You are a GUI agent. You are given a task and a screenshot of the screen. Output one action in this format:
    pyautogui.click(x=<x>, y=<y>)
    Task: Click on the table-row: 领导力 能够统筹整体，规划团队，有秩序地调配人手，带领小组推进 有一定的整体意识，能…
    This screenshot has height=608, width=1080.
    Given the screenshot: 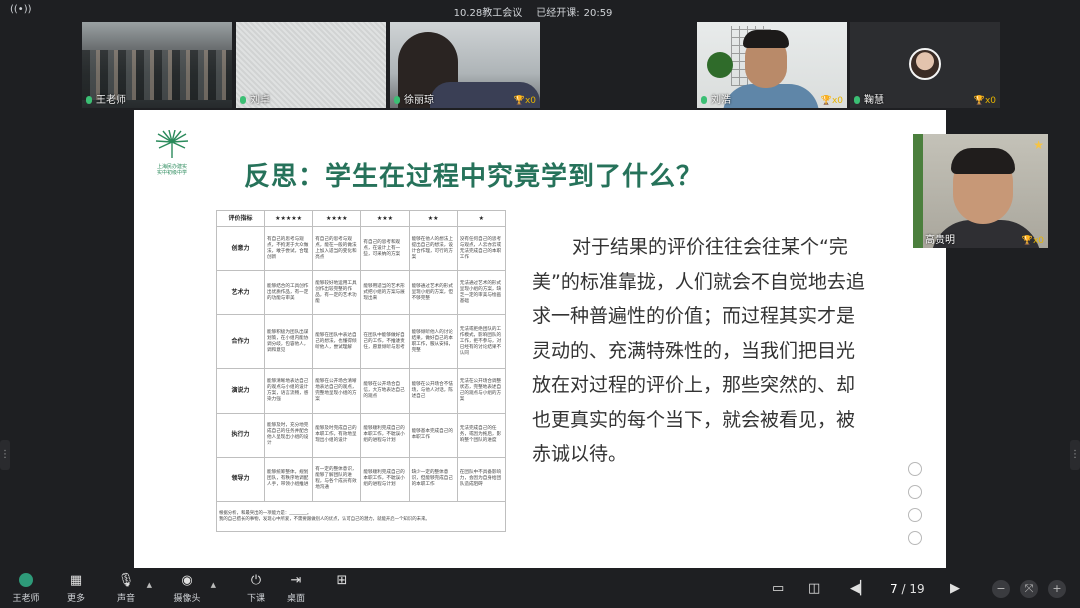 What is the action you would take?
    pyautogui.click(x=361, y=479)
    